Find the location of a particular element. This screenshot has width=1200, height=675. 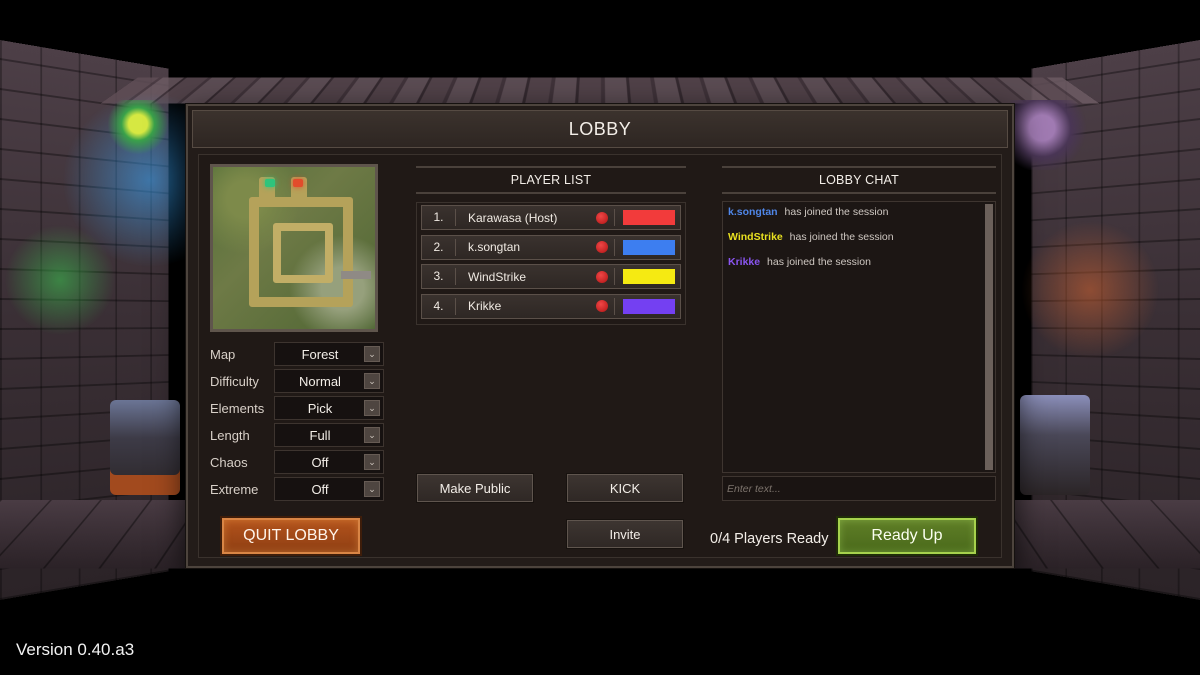

ready-up-button: Ready Up is located at coordinates (907, 536).